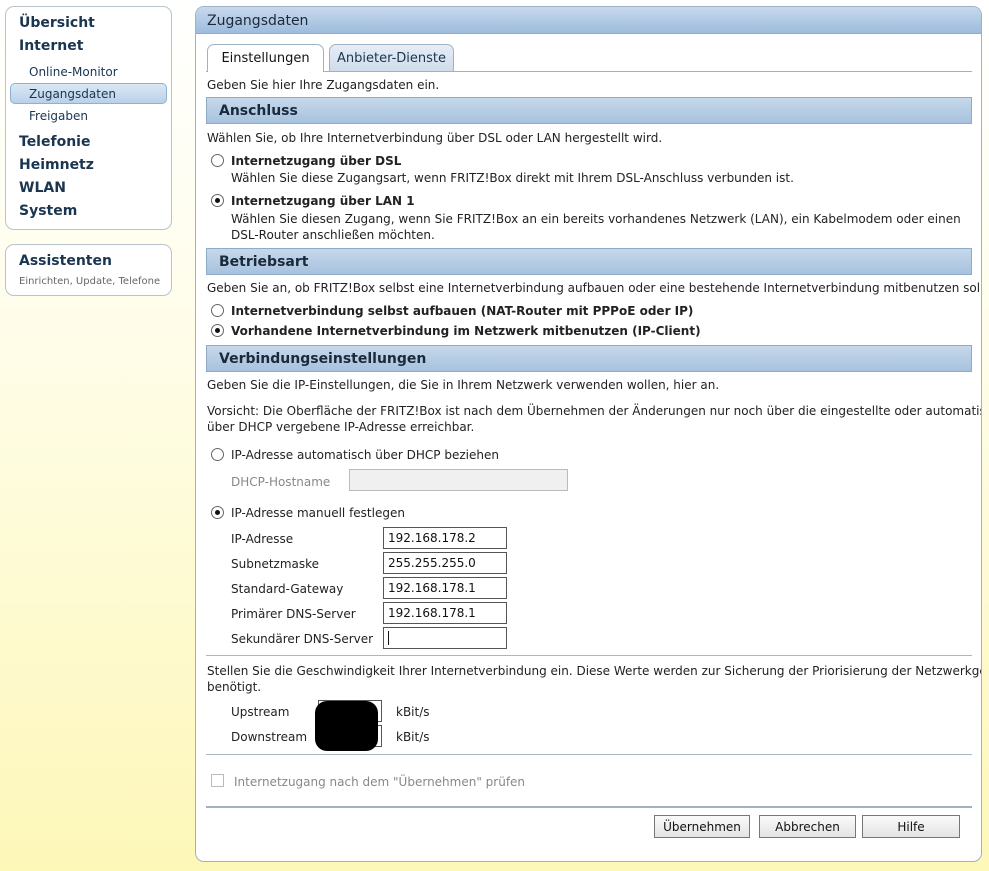 This screenshot has height=871, width=989. What do you see at coordinates (458, 480) in the screenshot?
I see `dhcp-hostname-input` at bounding box center [458, 480].